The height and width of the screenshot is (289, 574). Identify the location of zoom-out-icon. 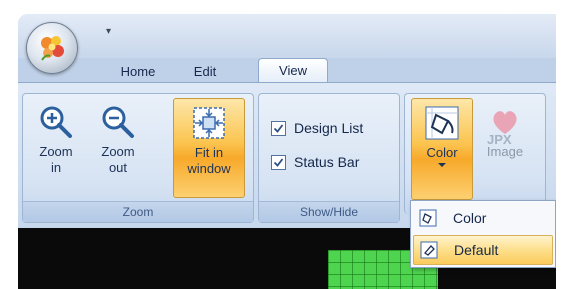
(118, 122).